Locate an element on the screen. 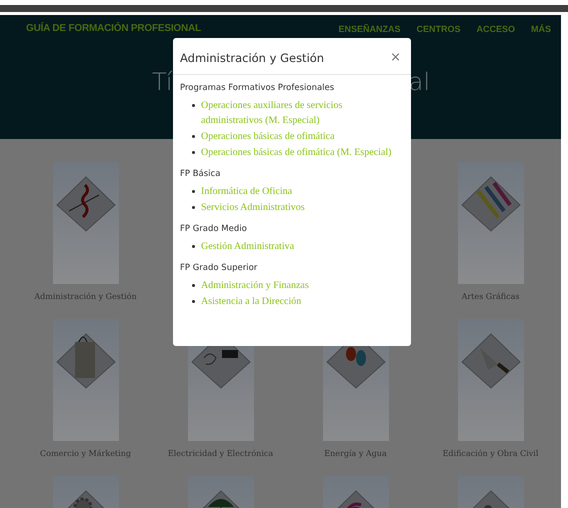  category-label: Artes Gráficas is located at coordinates (491, 296).